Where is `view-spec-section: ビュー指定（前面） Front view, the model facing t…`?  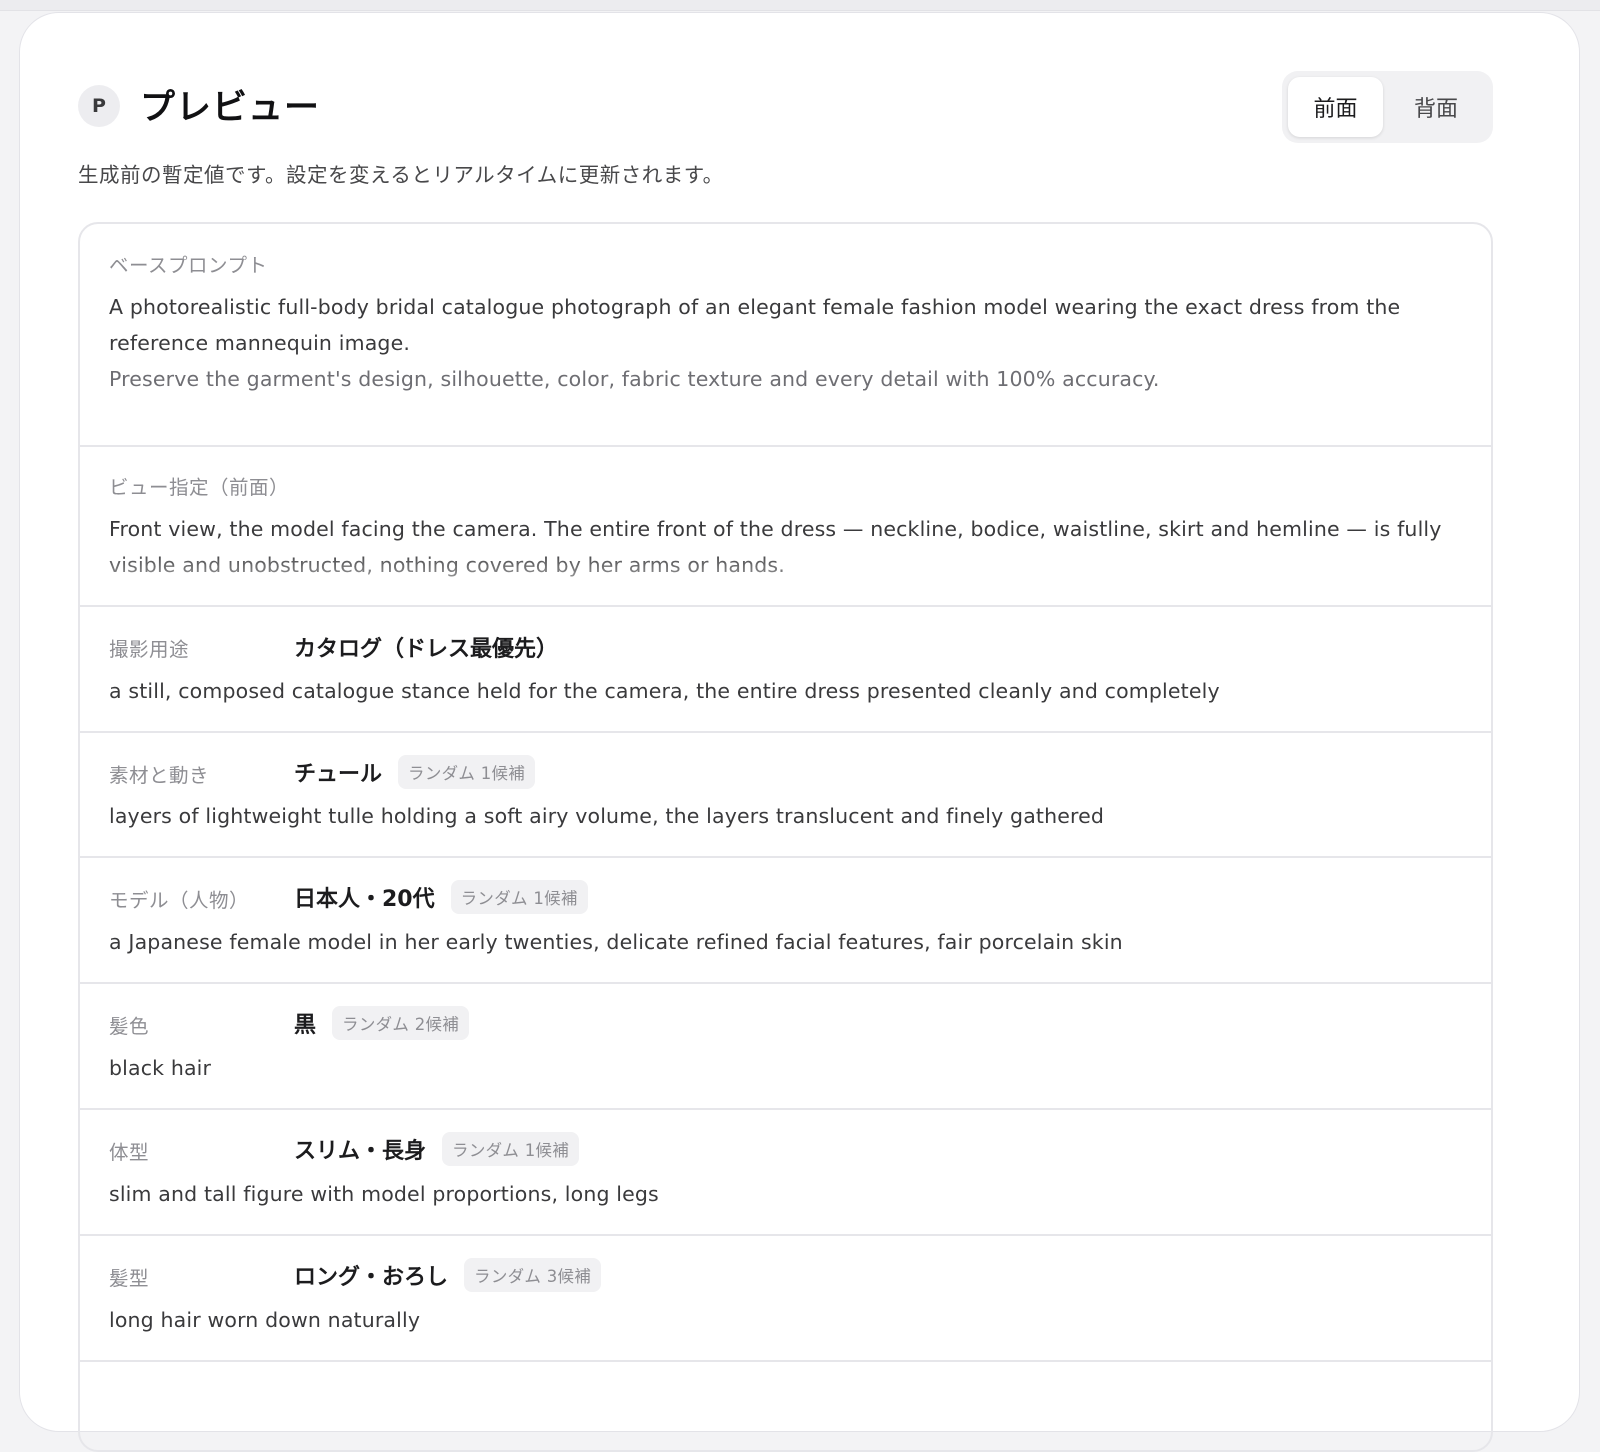 view-spec-section: ビュー指定（前面） Front view, the model facing t… is located at coordinates (785, 527).